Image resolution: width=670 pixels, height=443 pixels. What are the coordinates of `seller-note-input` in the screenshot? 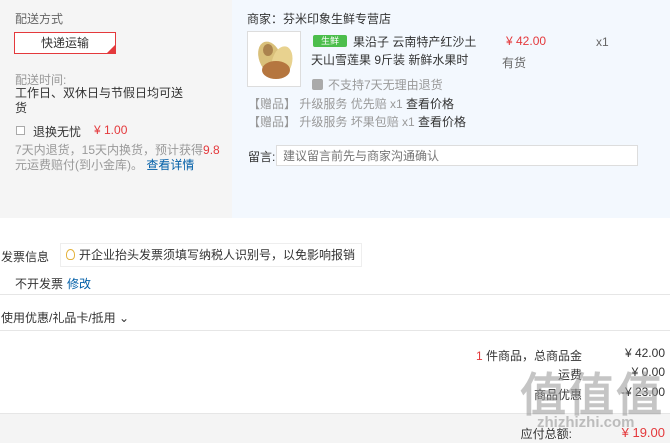 It's located at (457, 155).